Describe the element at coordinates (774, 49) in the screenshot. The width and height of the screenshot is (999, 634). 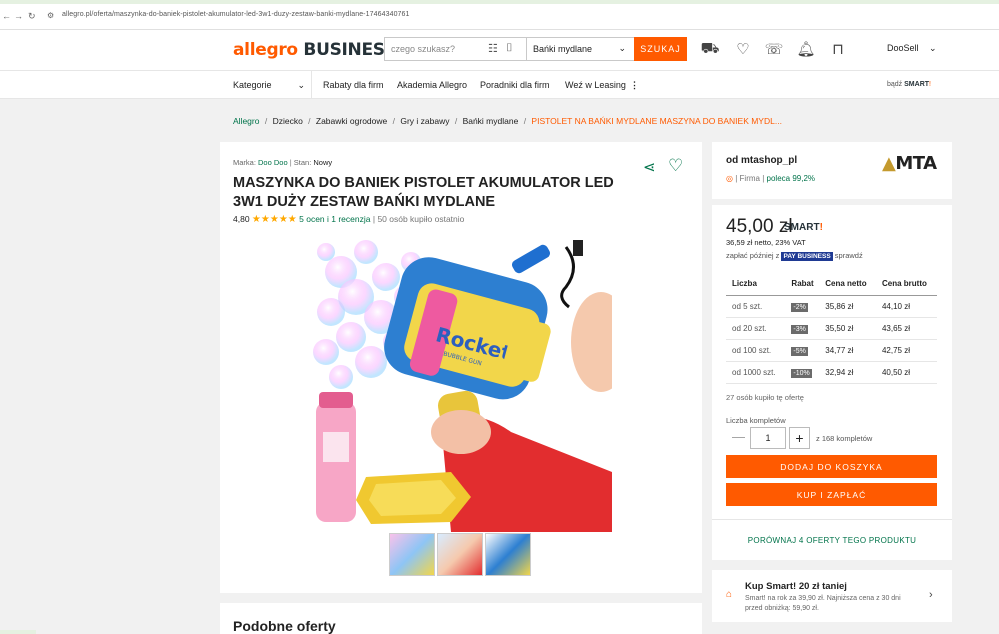
I see `chat-icon: ☏` at that location.